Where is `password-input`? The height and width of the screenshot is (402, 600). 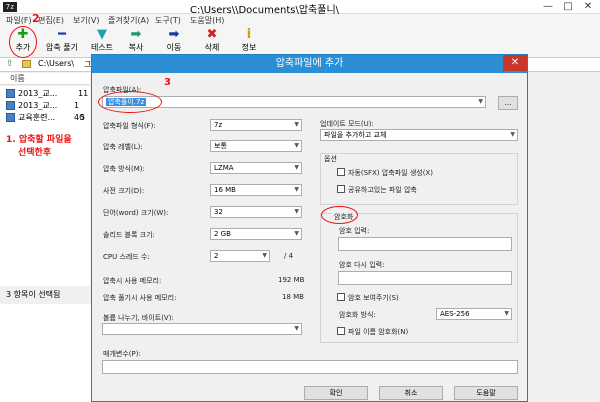
password-input is located at coordinates (425, 244).